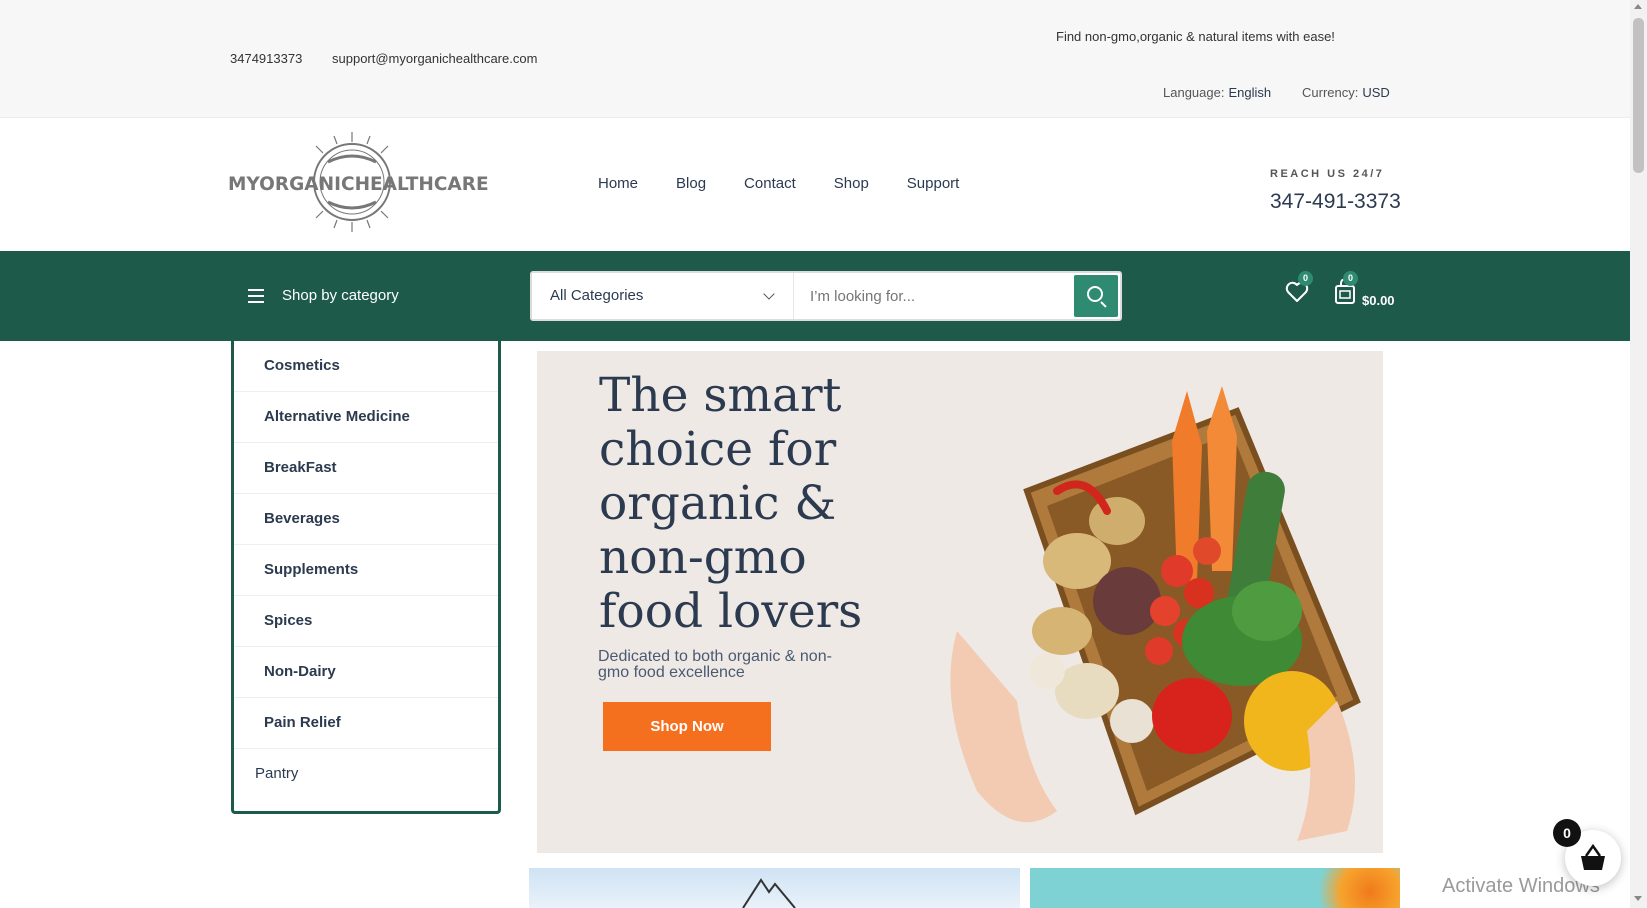 The width and height of the screenshot is (1647, 908). Describe the element at coordinates (1350, 888) in the screenshot. I see `fruit-image` at that location.